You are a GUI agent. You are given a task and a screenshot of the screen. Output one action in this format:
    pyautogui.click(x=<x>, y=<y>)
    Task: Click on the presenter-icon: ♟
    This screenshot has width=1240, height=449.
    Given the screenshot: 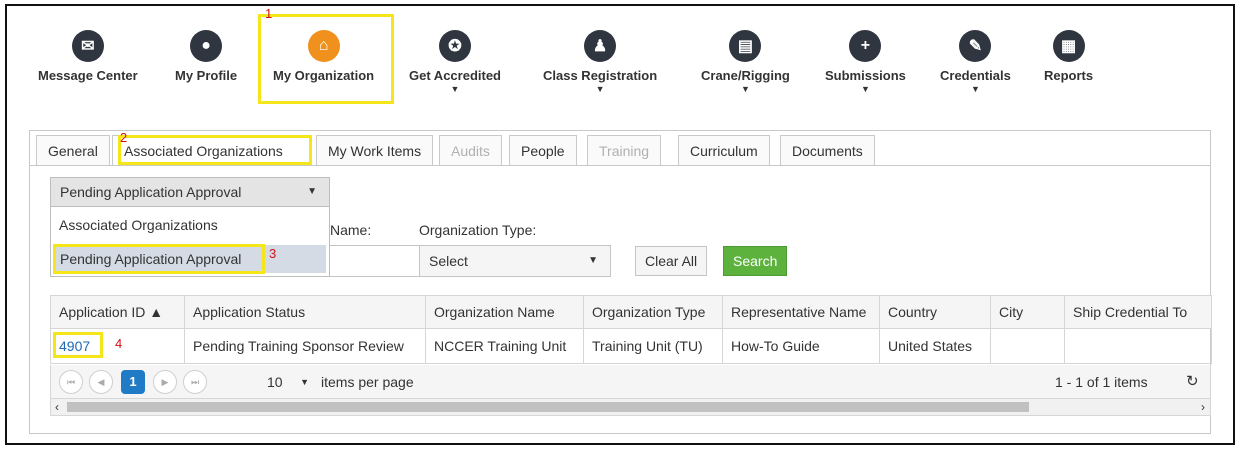 What is the action you would take?
    pyautogui.click(x=600, y=46)
    